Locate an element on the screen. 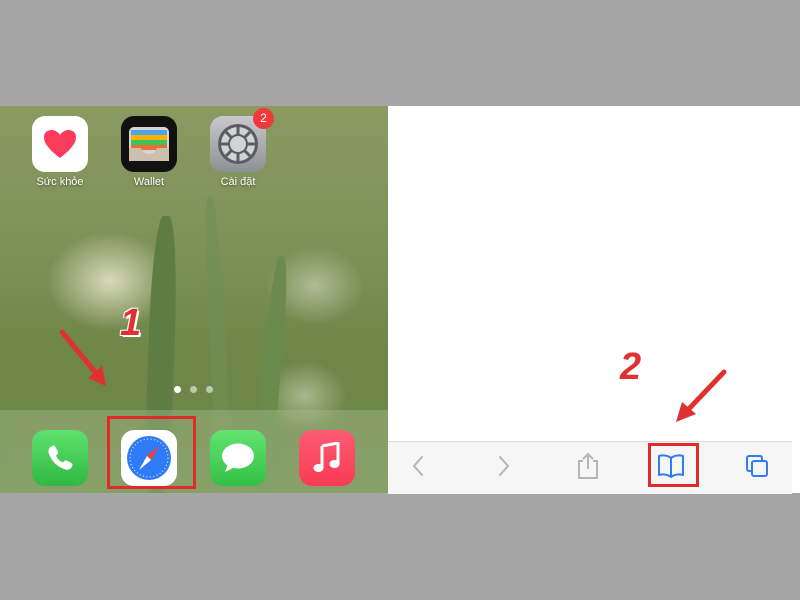  app-health: Sức khỏe is located at coordinates (60, 152).